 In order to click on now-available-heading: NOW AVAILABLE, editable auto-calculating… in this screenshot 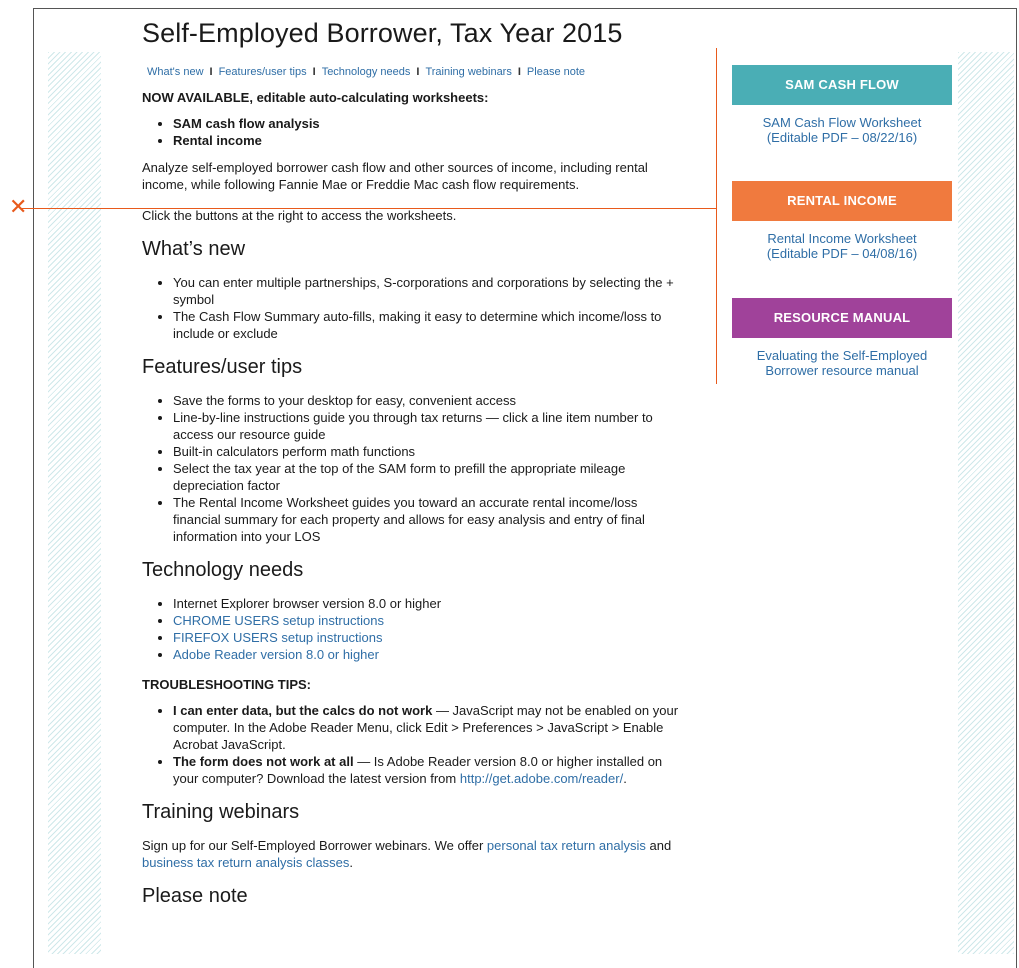, I will do `click(315, 97)`.